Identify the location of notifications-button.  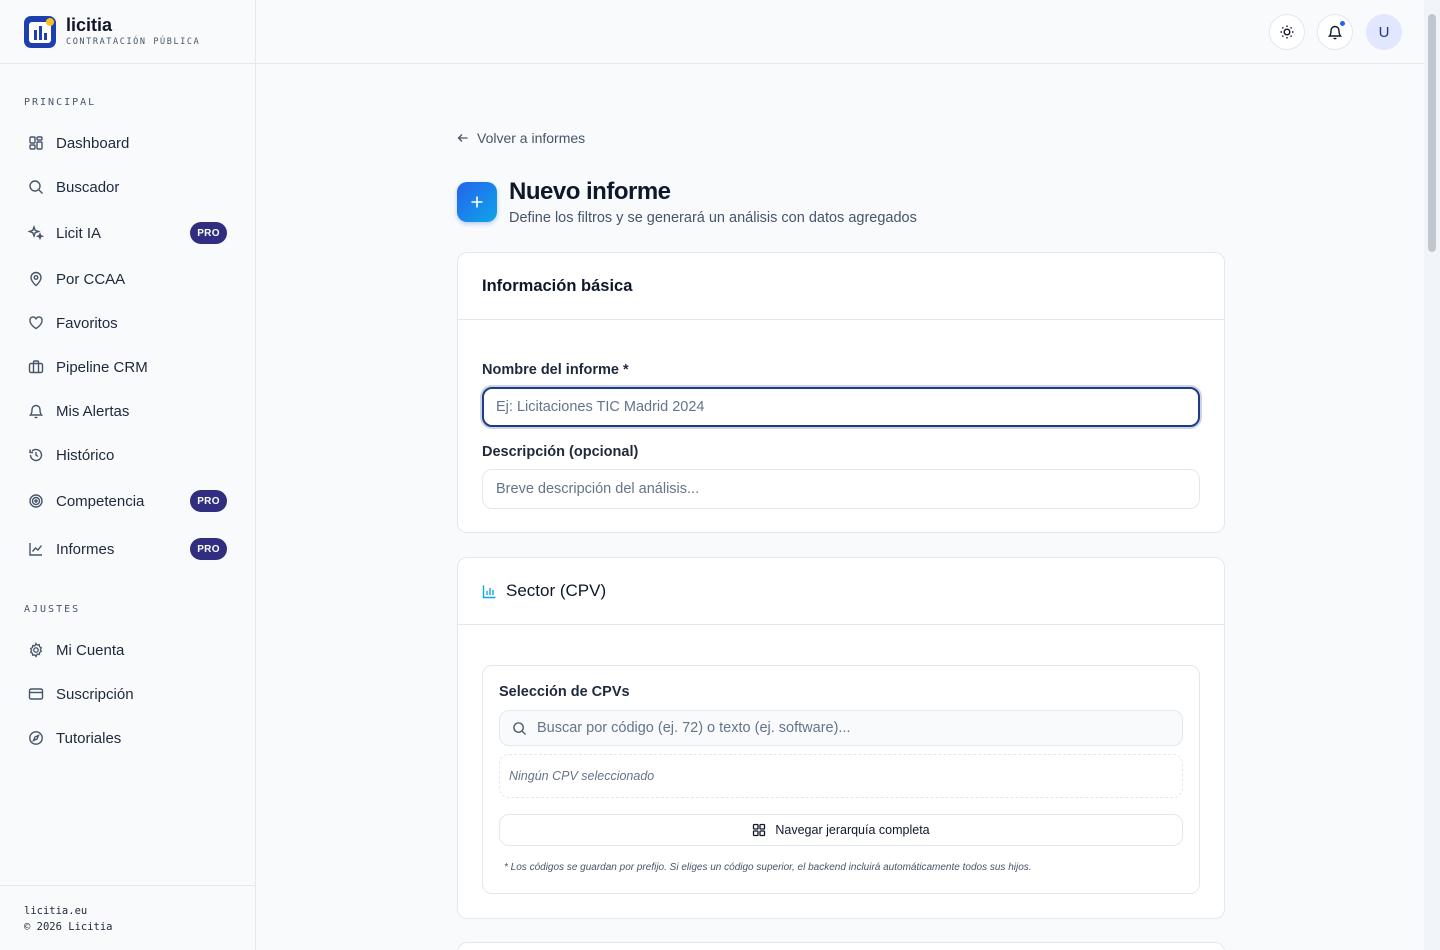
(1335, 32).